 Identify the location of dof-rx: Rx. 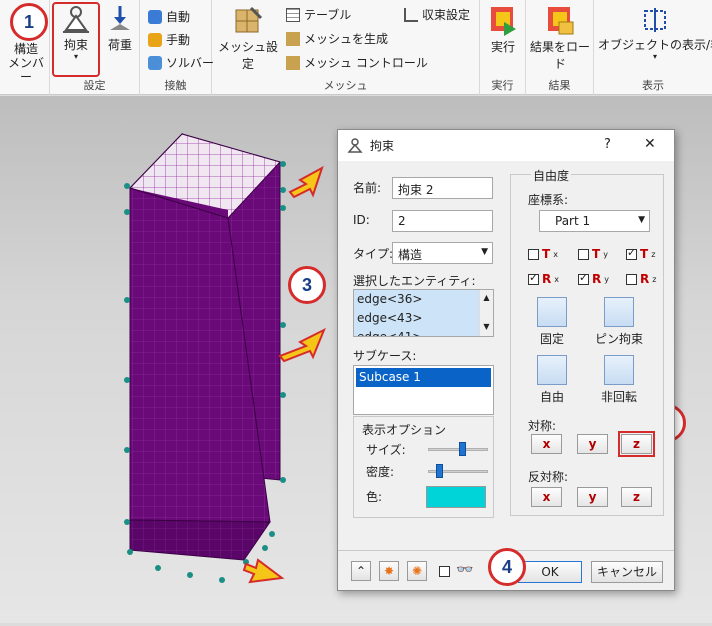
(543, 278).